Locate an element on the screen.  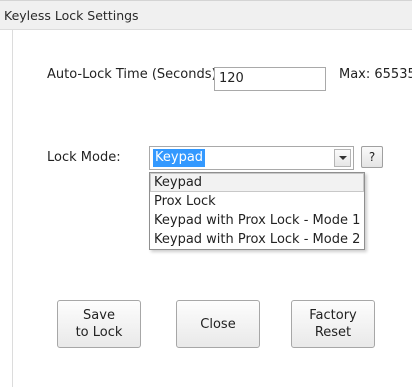
close-button: Close is located at coordinates (218, 324).